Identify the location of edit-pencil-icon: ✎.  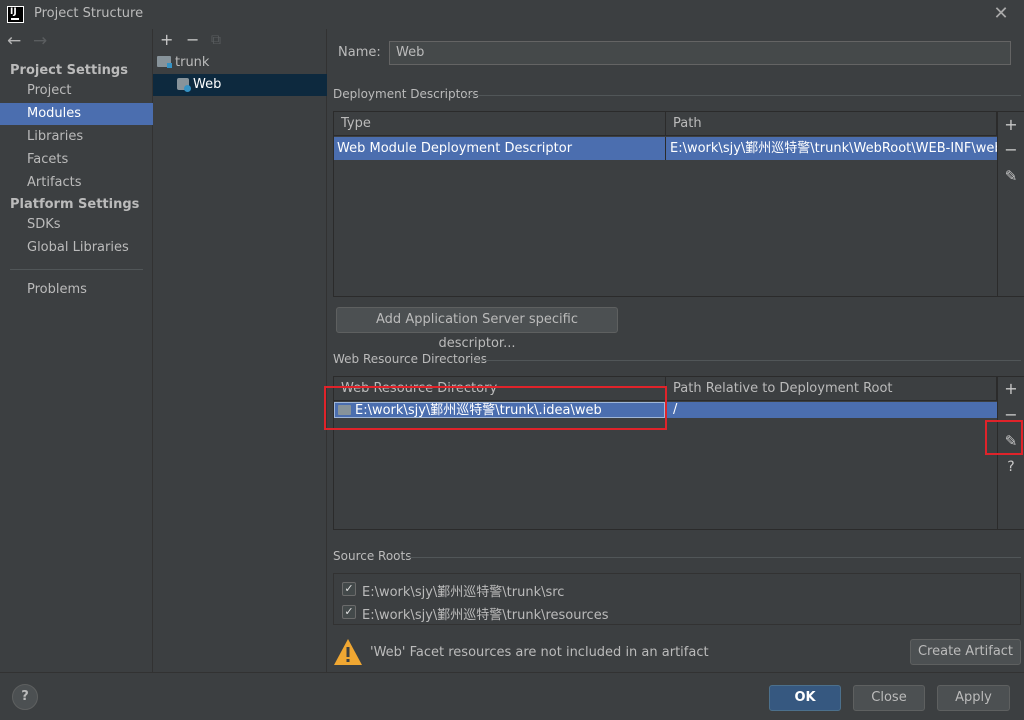
(1011, 176).